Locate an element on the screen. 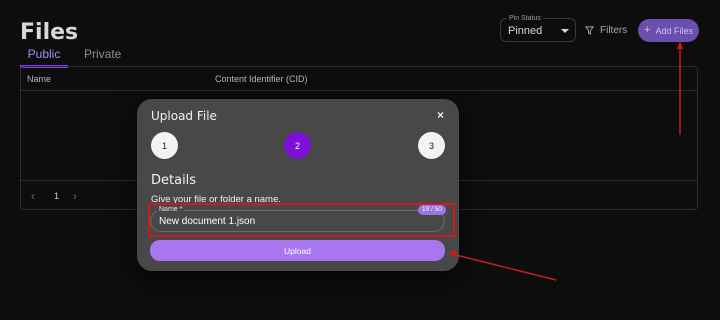 The image size is (720, 320). arrowhead-upload is located at coordinates (452, 253).